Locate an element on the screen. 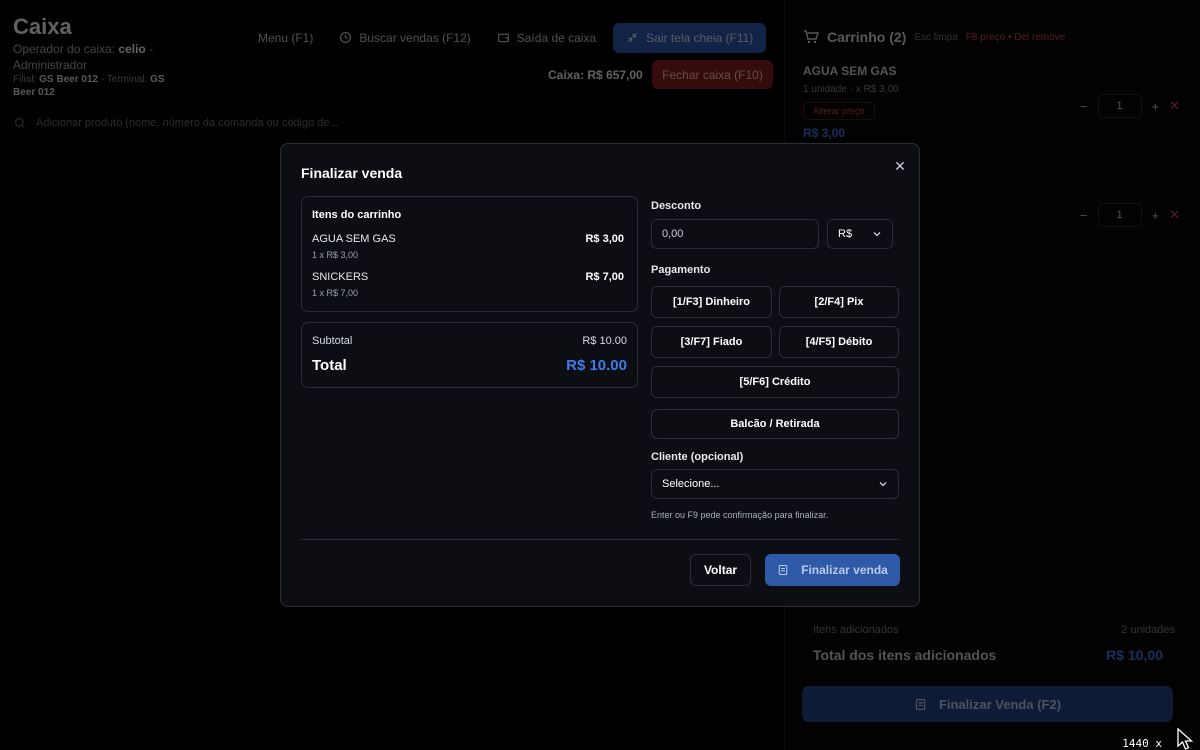 This screenshot has width=1200, height=750. cash-balance: Caixa: R$ 657,00 is located at coordinates (595, 75).